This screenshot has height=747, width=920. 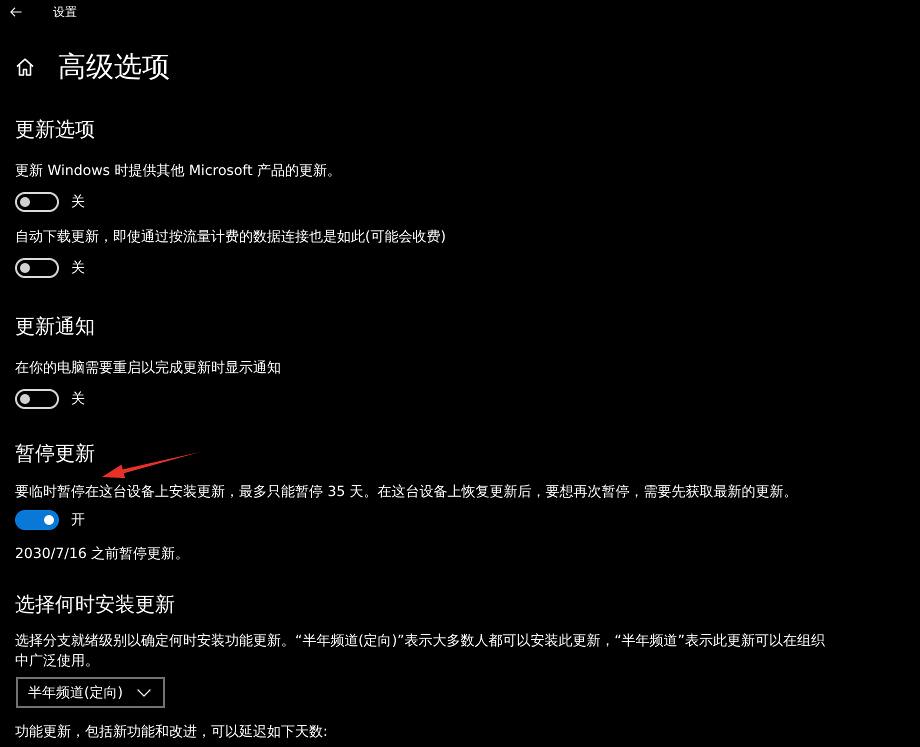 I want to click on note-text: 功能更新，包括新功能和改进，可以延迟如下天数:, so click(x=171, y=732).